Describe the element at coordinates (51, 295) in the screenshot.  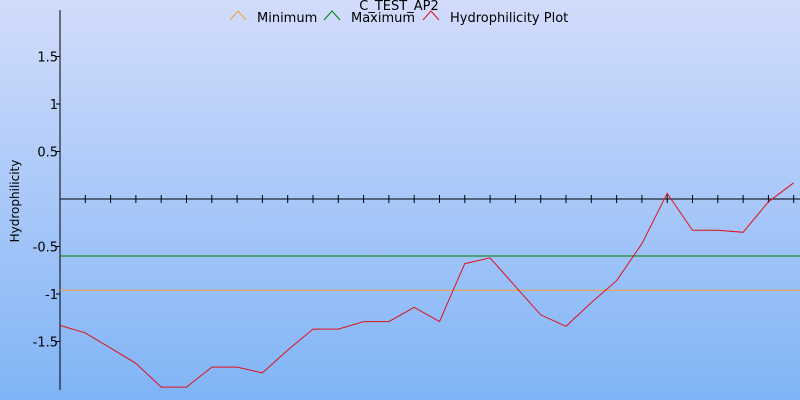
I see `y-tick-label: -1` at that location.